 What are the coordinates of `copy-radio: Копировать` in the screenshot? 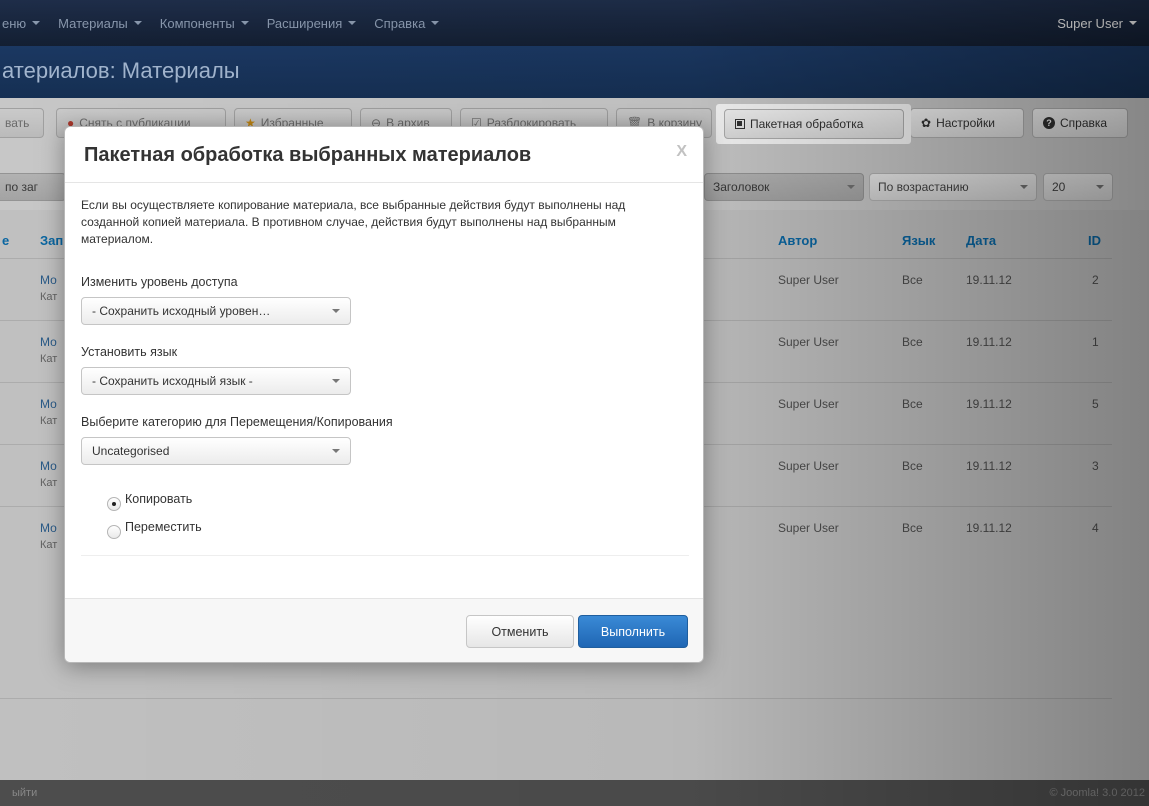 It's located at (149, 499).